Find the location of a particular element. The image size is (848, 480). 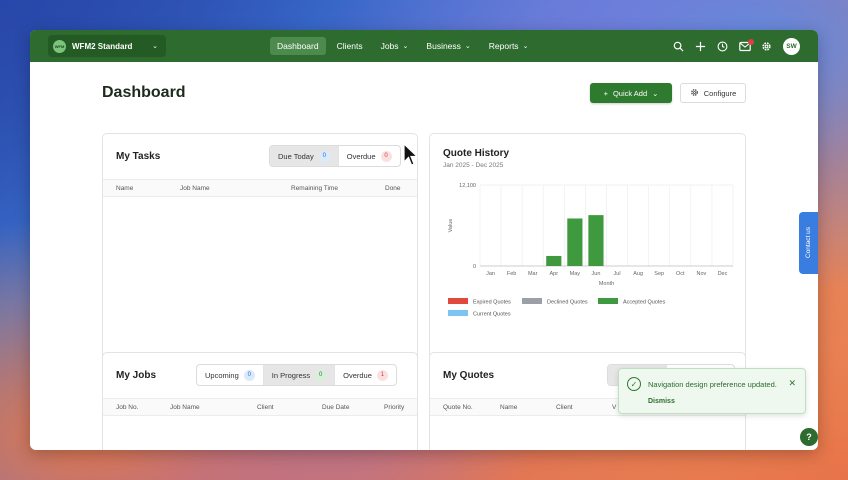

tab-label: Upcoming is located at coordinates (222, 375).